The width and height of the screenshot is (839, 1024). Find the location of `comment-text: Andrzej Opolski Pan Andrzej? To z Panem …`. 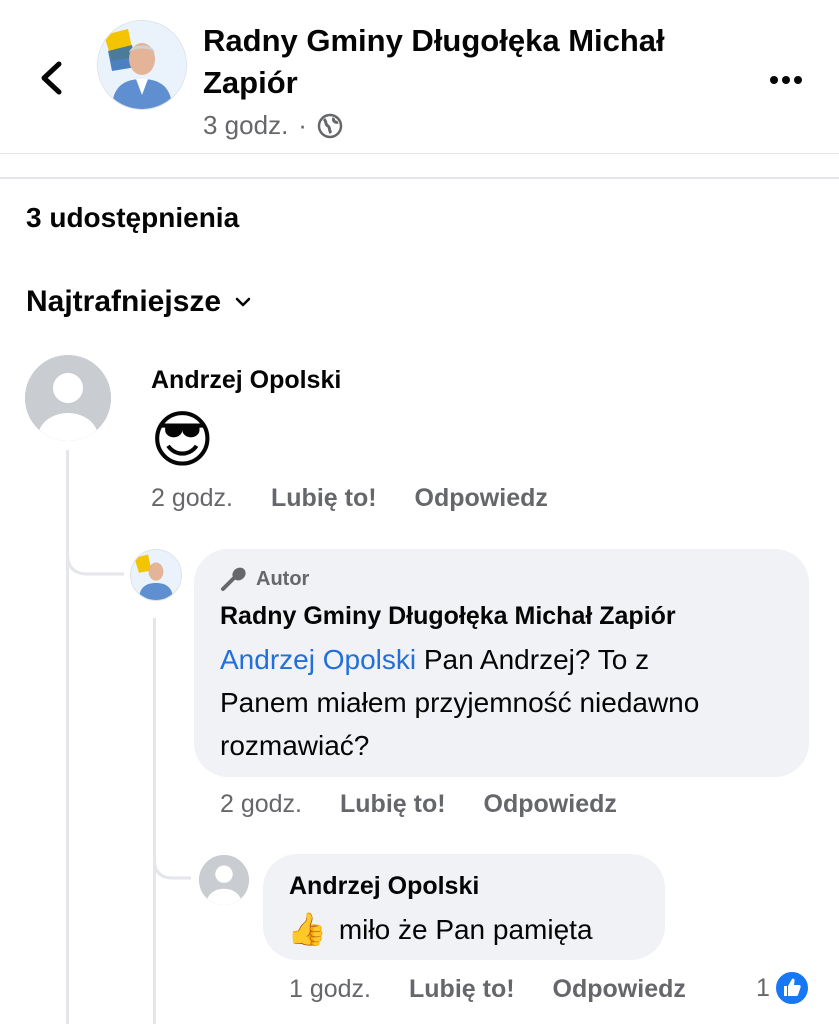

comment-text: Andrzej Opolski Pan Andrzej? To z Panem … is located at coordinates (507, 702).